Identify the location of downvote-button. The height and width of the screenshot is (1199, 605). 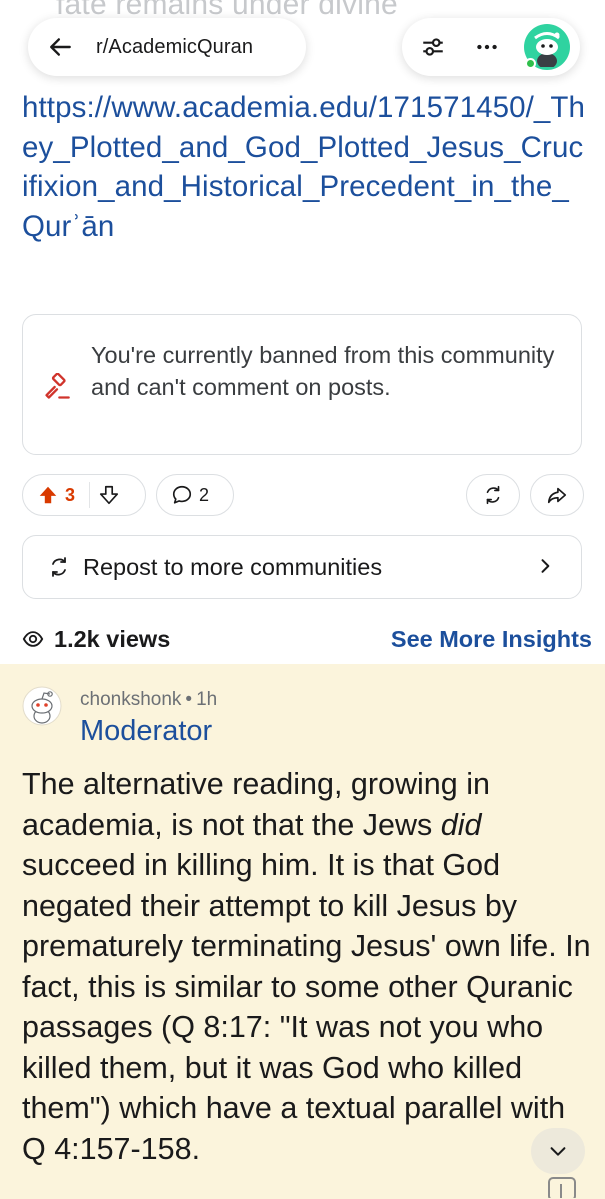
(109, 495).